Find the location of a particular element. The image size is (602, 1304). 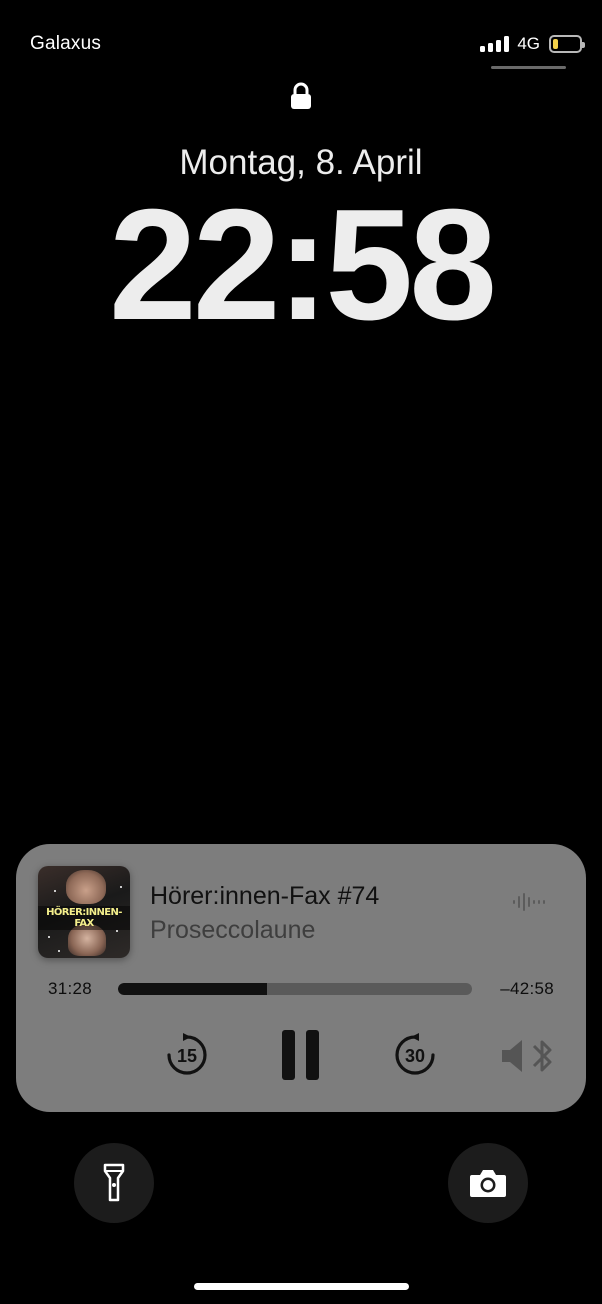

skip-back-label: 15 is located at coordinates (187, 1056).